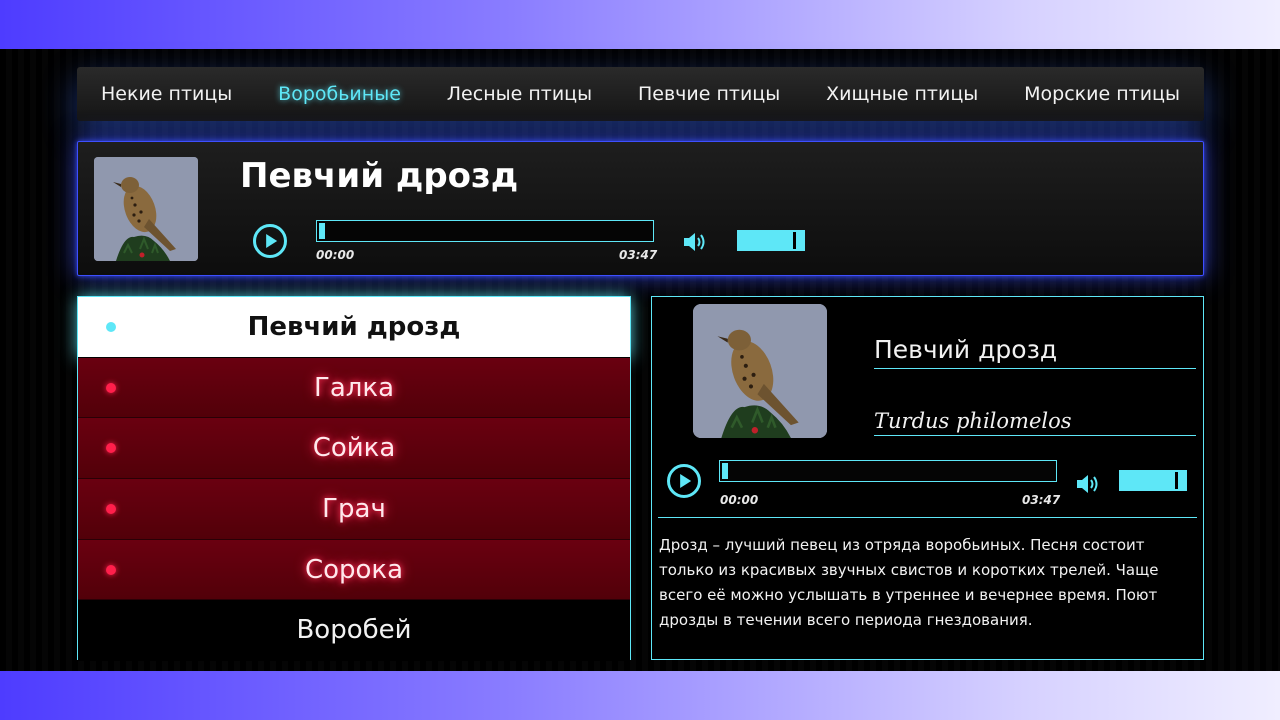  I want to click on list-item-sparrow: Воробей, so click(354, 631).